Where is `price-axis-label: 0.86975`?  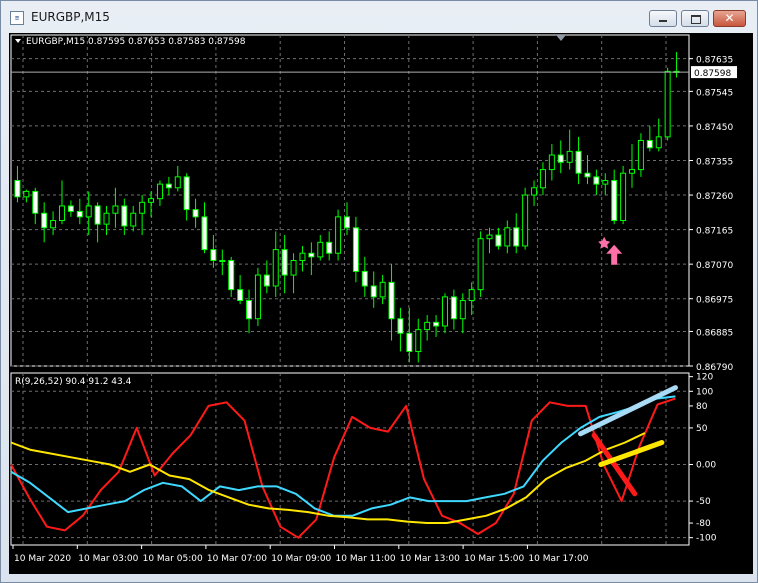
price-axis-label: 0.86975 is located at coordinates (714, 301).